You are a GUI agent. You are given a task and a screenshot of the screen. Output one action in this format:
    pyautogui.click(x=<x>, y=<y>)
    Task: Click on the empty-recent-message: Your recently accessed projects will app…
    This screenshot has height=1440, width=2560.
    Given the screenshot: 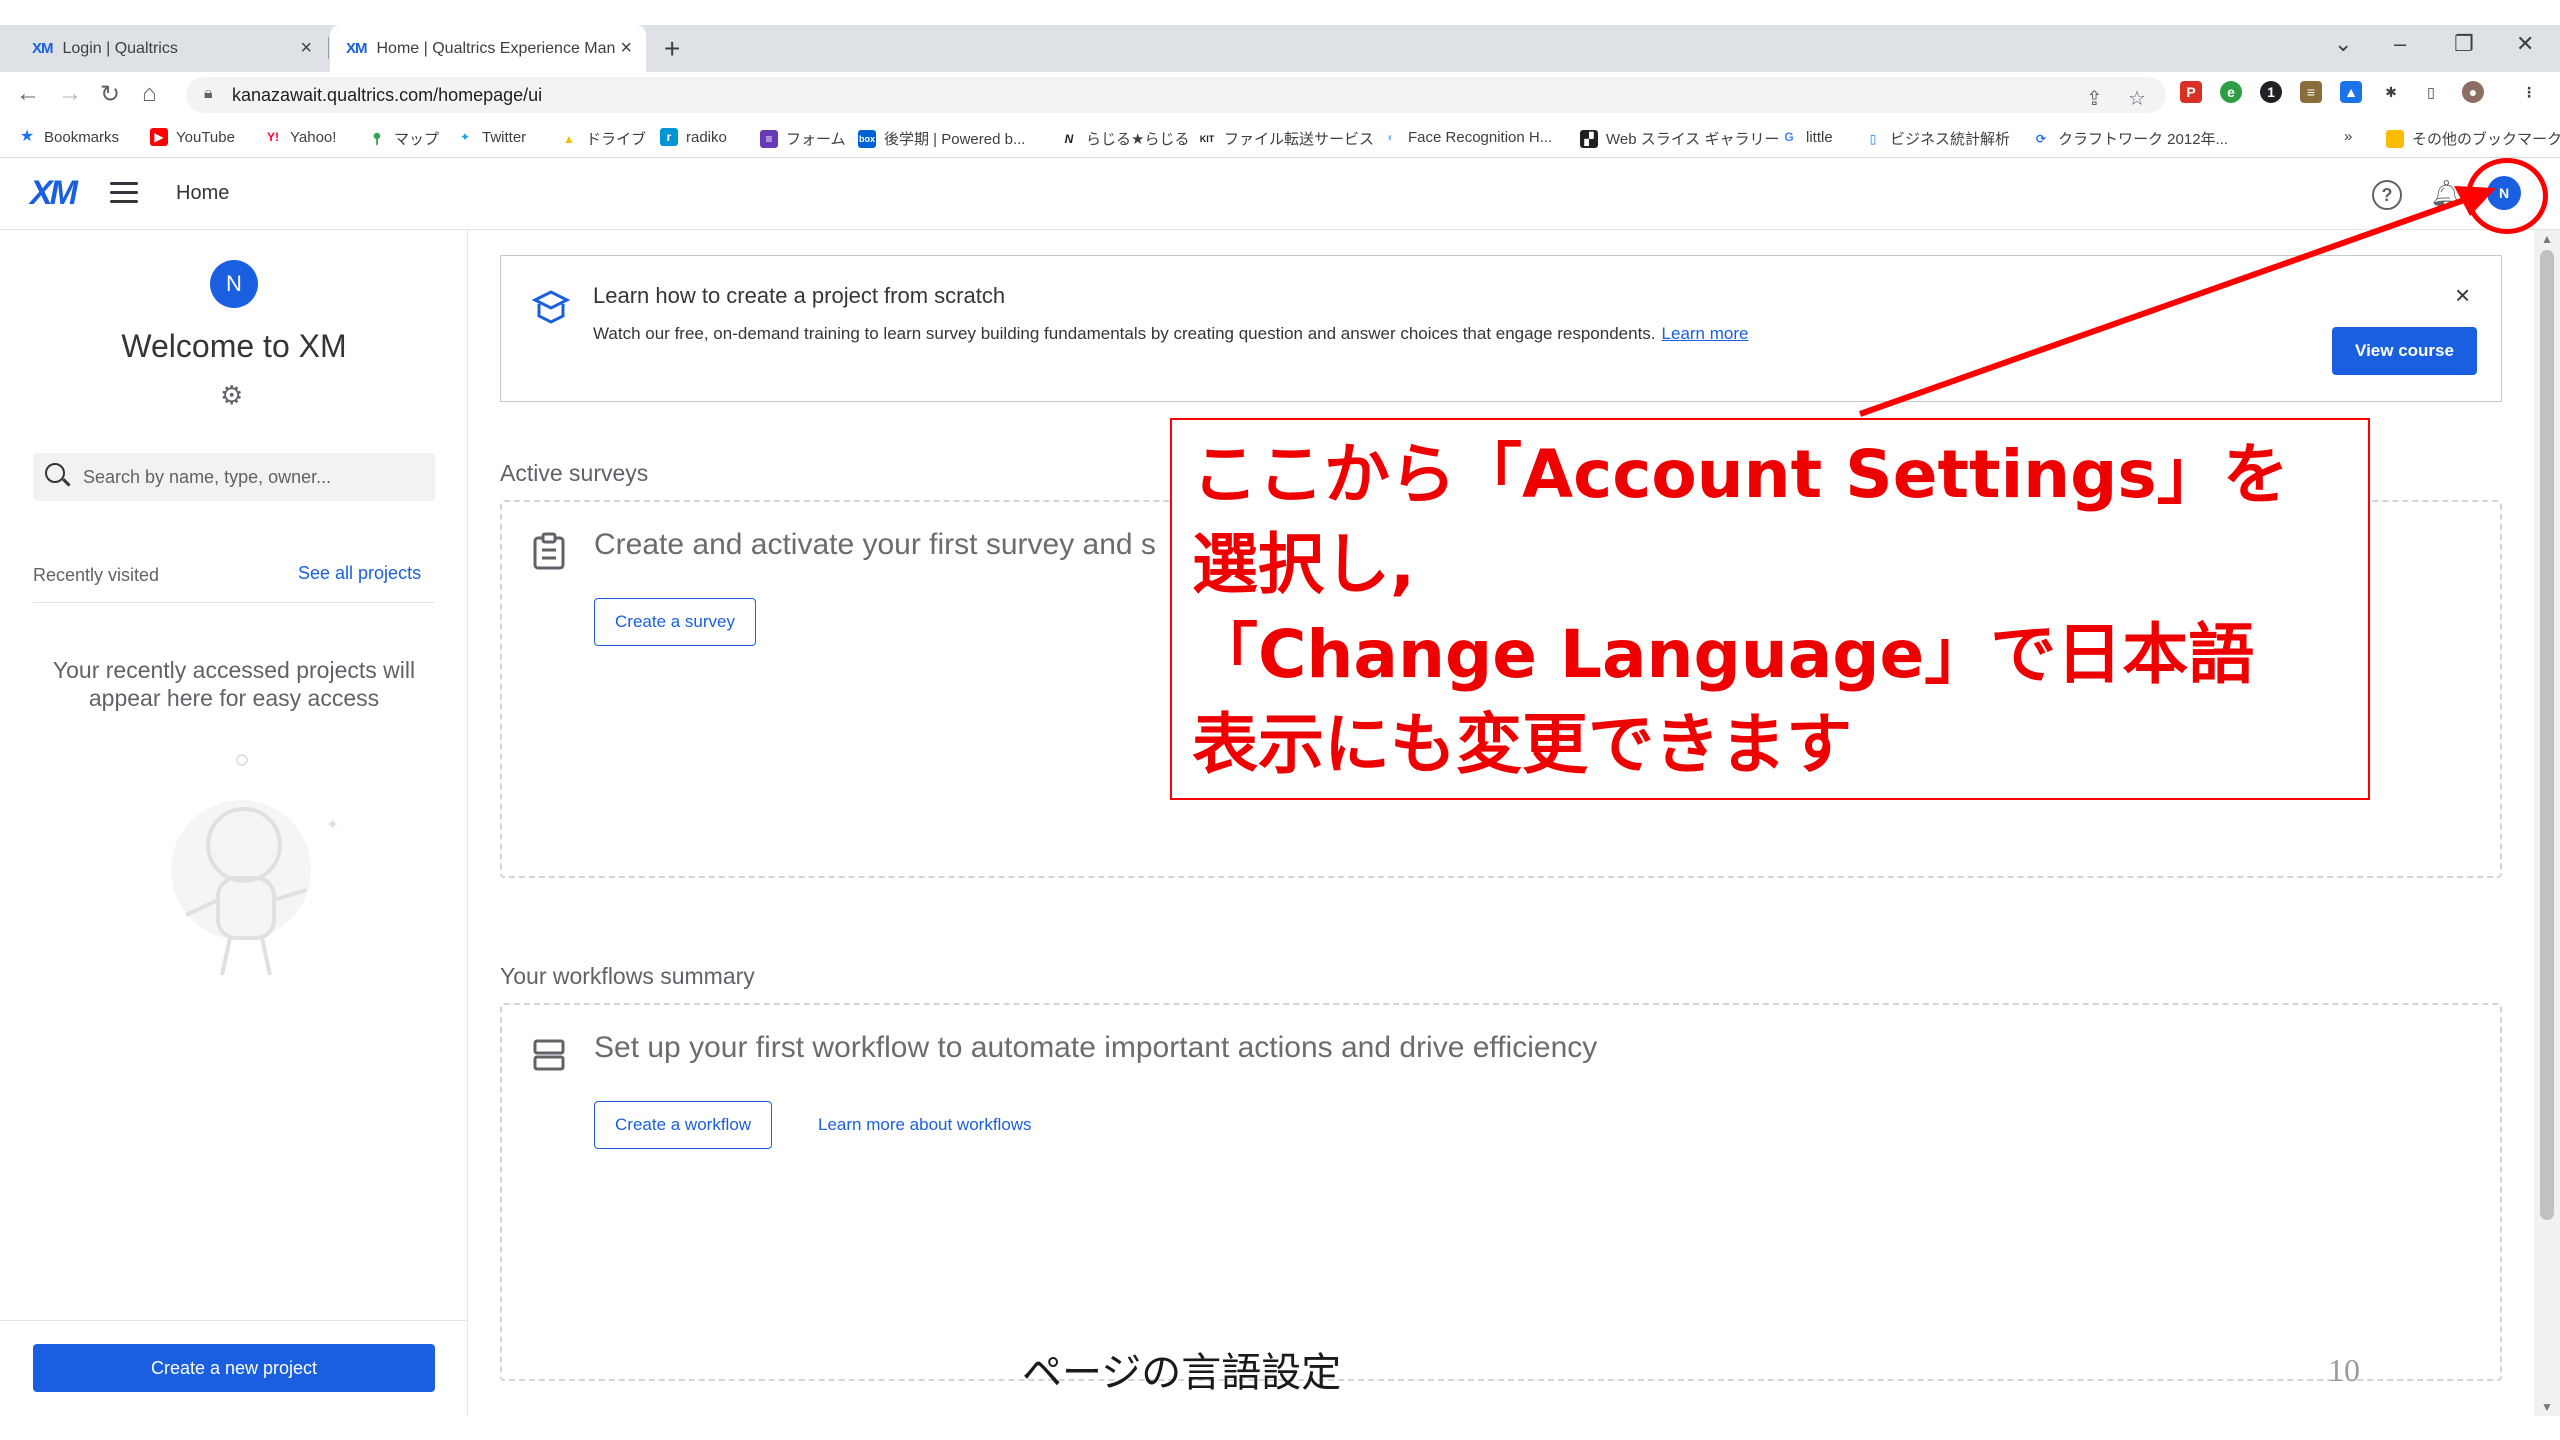 What is the action you would take?
    pyautogui.click(x=234, y=684)
    